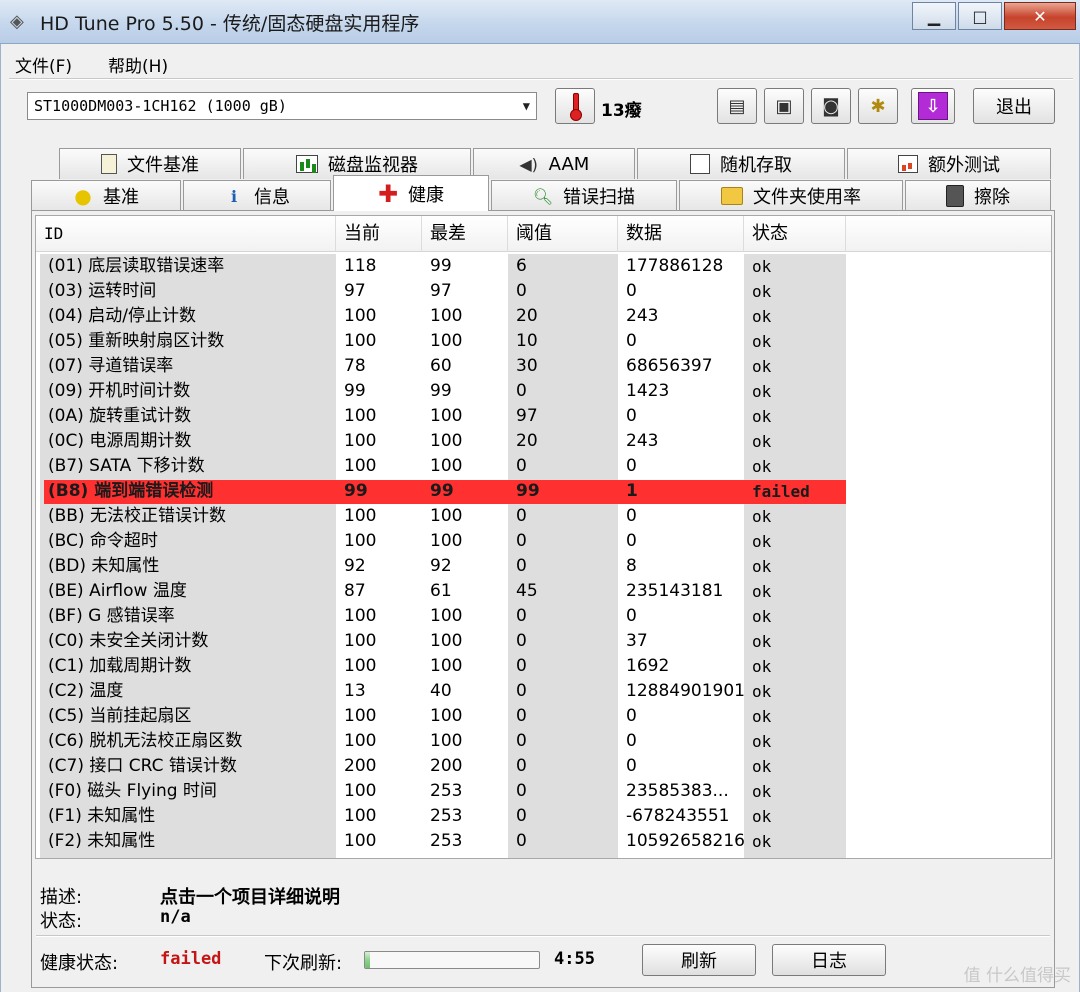  What do you see at coordinates (574, 959) in the screenshot?
I see `refresh-countdown: 4:55` at bounding box center [574, 959].